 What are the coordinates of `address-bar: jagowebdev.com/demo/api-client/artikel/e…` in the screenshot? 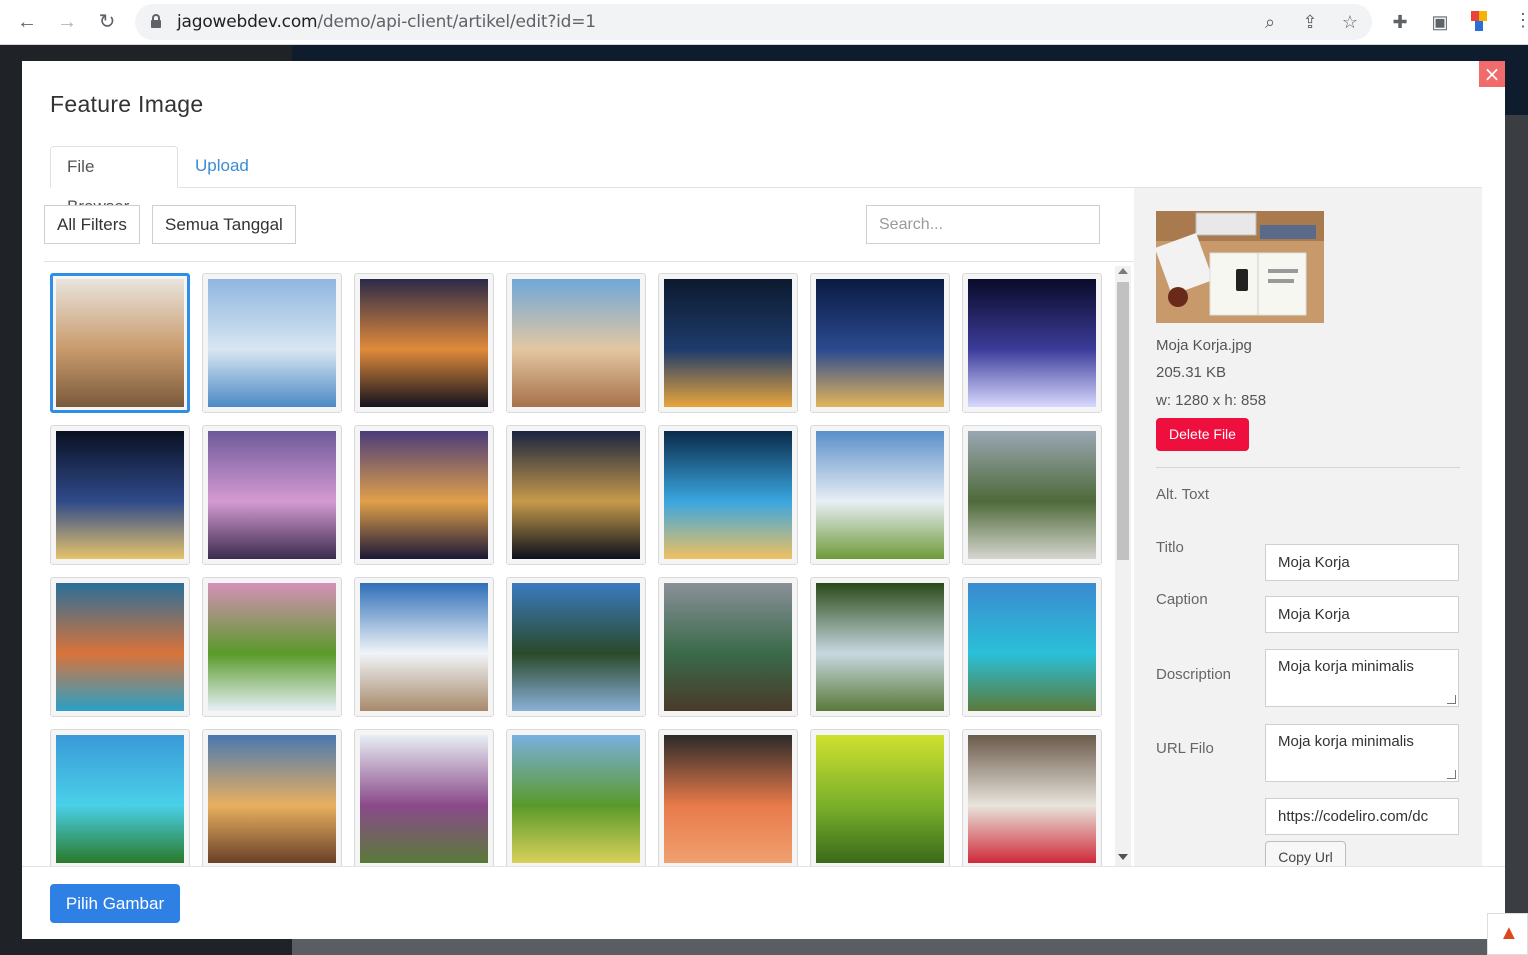 It's located at (753, 22).